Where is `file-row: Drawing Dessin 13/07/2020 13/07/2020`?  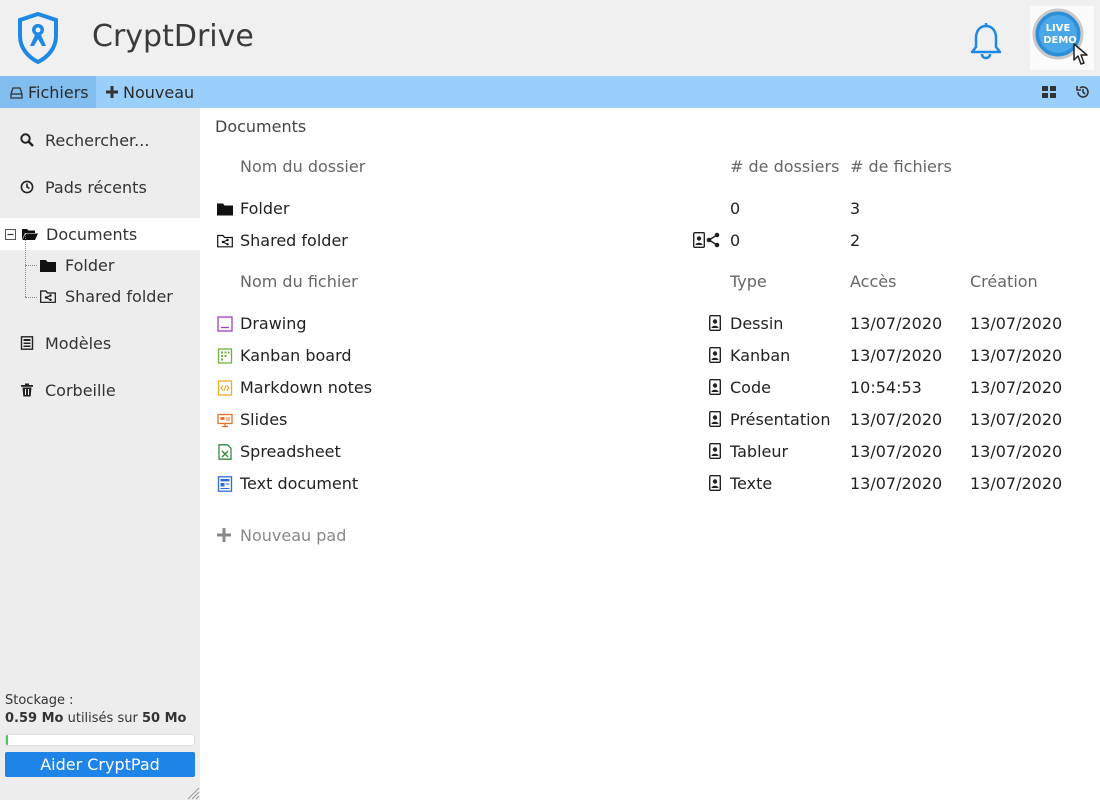 file-row: Drawing Dessin 13/07/2020 13/07/2020 is located at coordinates (650, 323).